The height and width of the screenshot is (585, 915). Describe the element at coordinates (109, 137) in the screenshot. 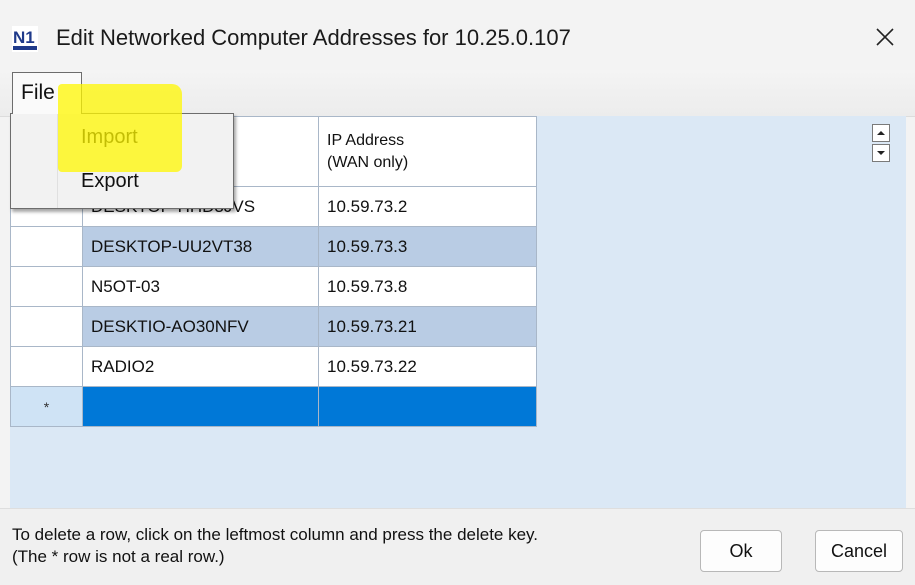

I see `menu-item-import-label: Import` at that location.